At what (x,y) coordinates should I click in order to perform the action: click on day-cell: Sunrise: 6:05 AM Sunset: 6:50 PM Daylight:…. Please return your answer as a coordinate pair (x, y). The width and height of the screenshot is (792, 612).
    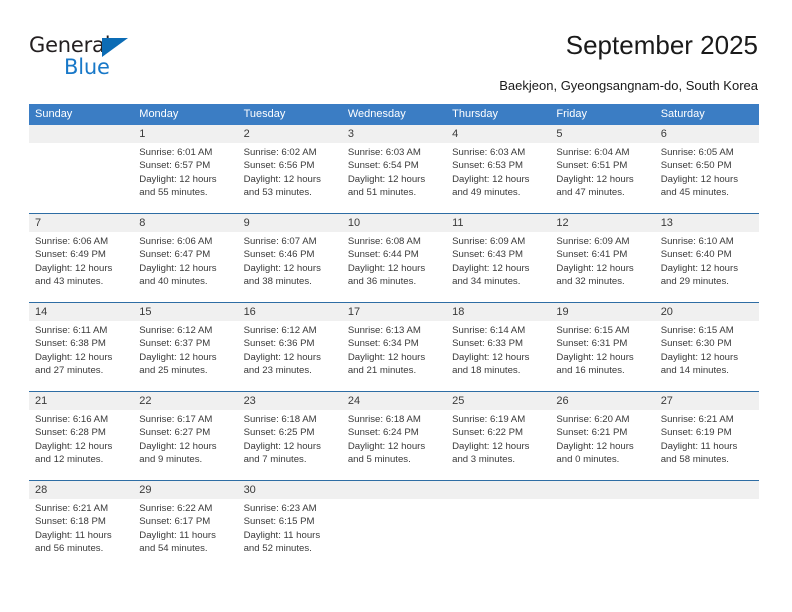
    Looking at the image, I should click on (707, 178).